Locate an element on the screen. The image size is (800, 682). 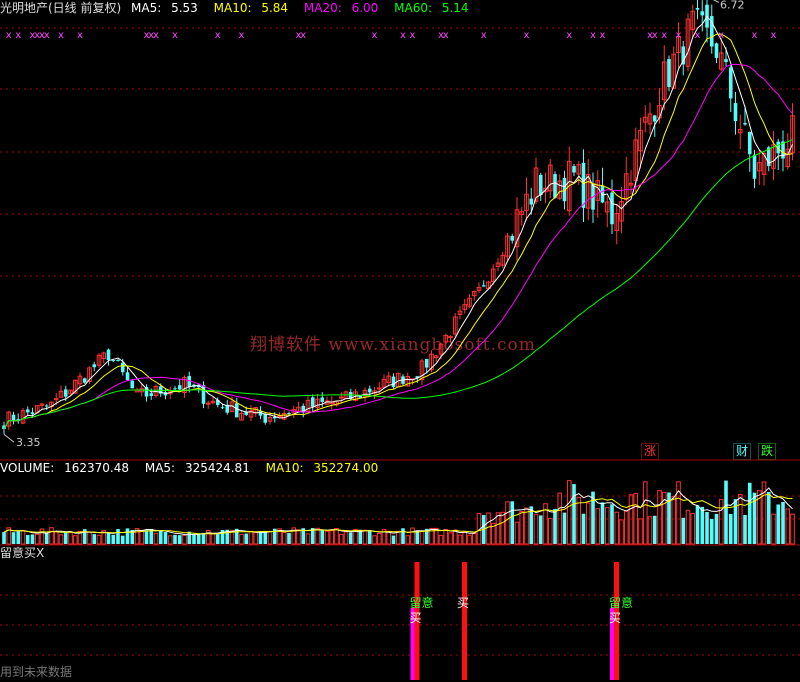
signal-red-bar is located at coordinates (464, 621).